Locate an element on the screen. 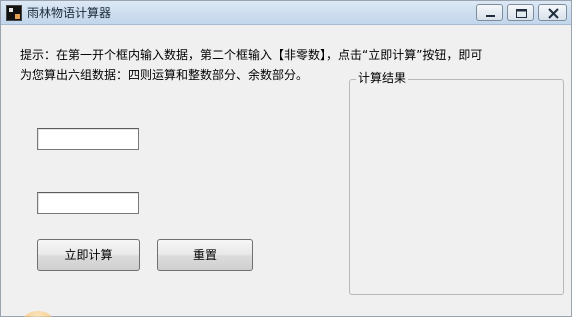  maximize-icon is located at coordinates (521, 13).